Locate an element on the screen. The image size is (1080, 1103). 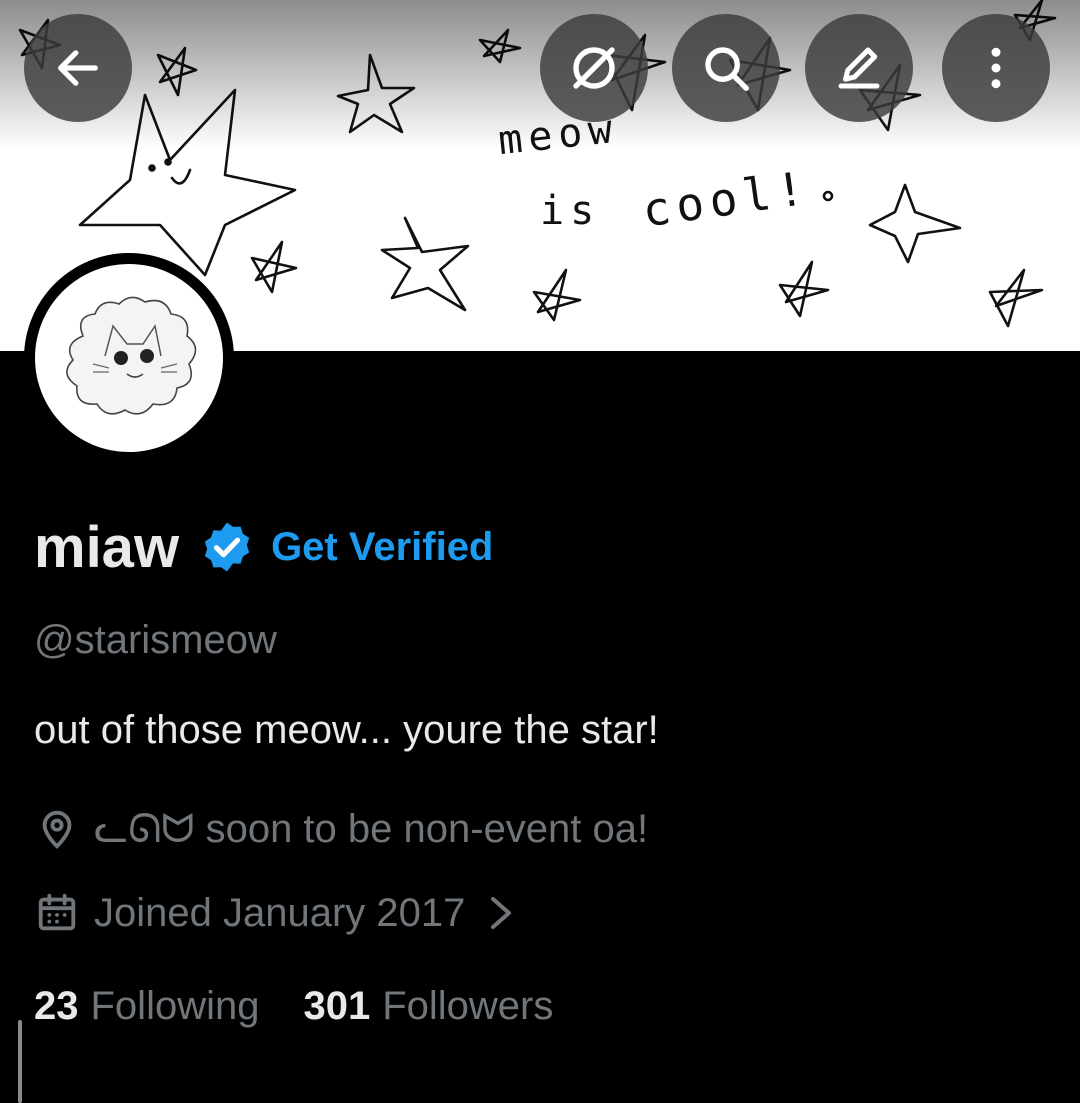
location-text: ᓚᘏᗢ soon to be non-event oa! is located at coordinates (371, 829).